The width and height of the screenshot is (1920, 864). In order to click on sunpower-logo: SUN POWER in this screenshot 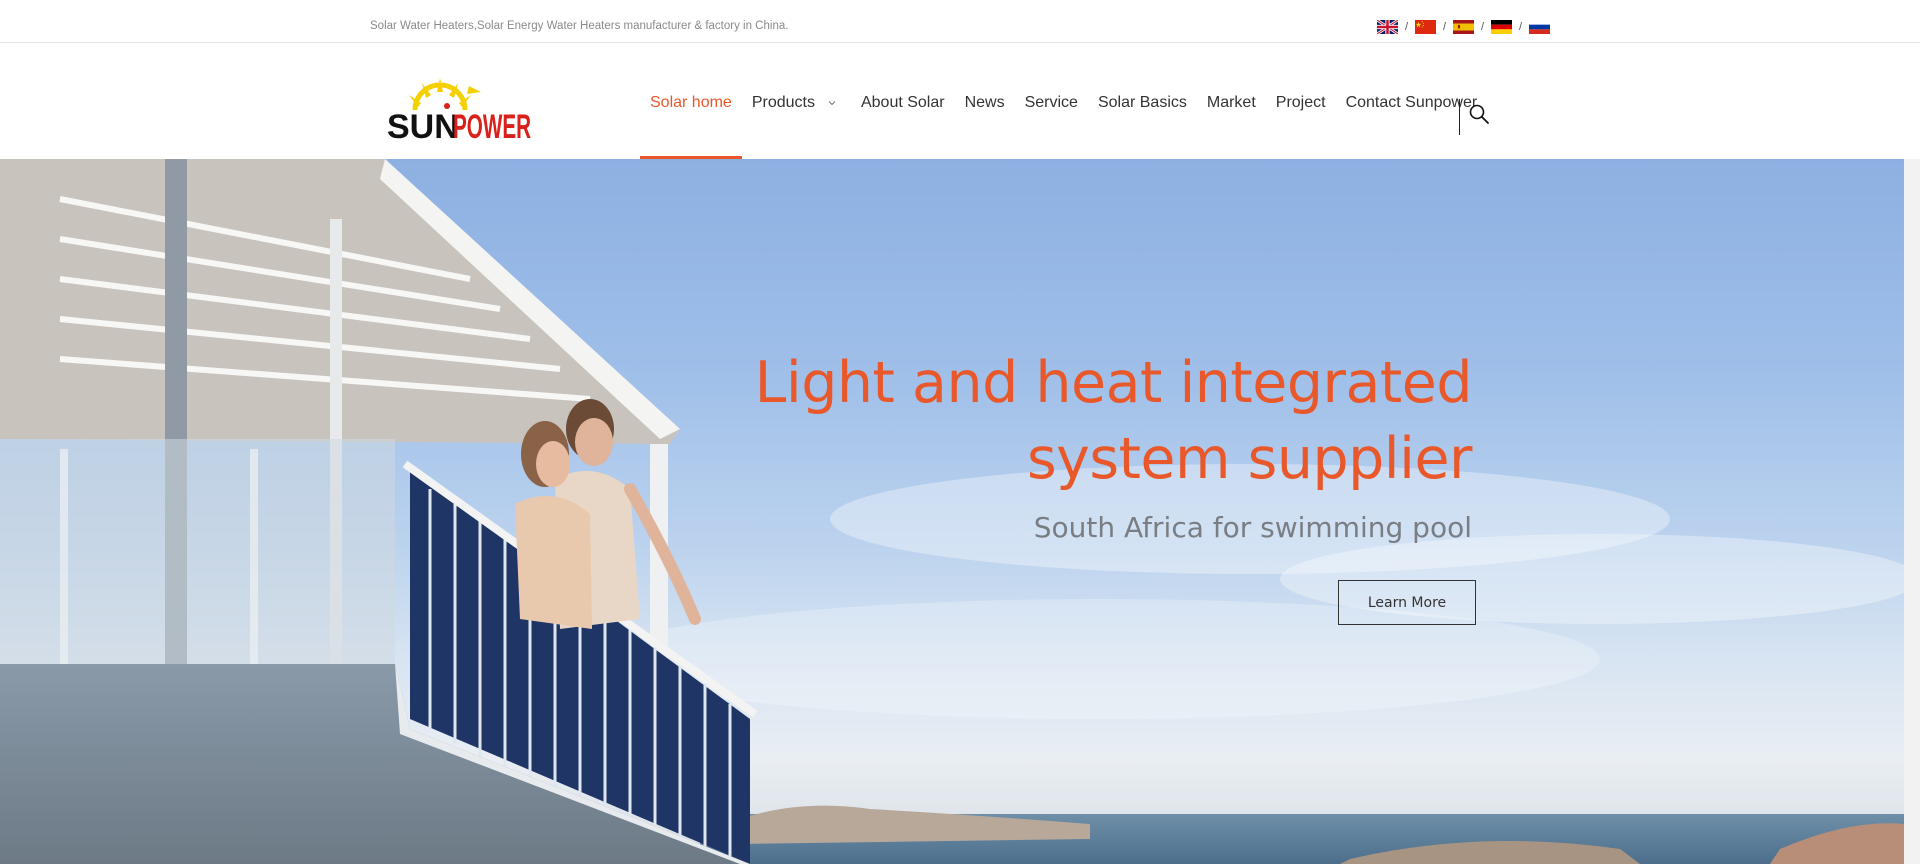, I will do `click(460, 105)`.